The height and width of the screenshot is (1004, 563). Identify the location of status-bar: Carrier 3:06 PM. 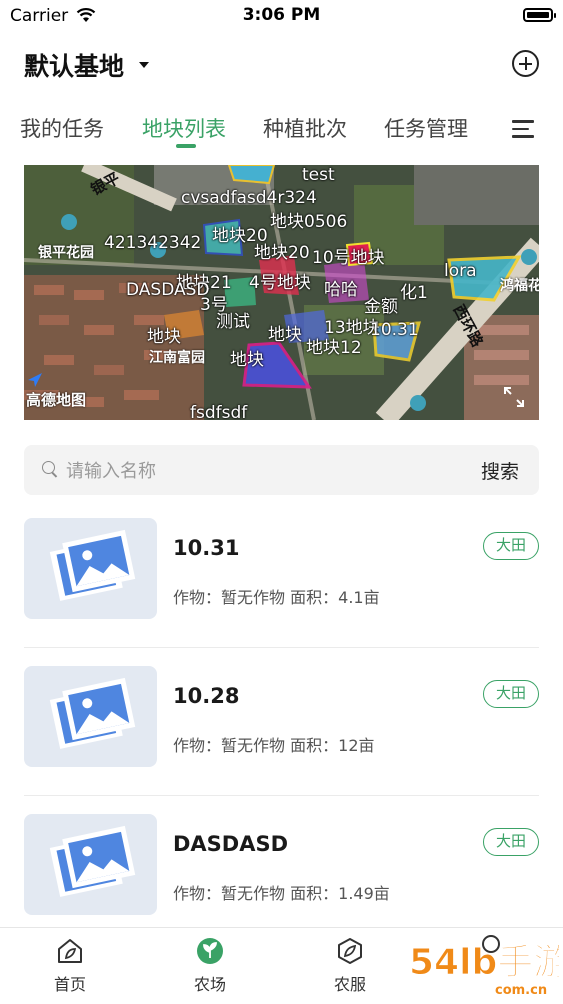
(281, 16).